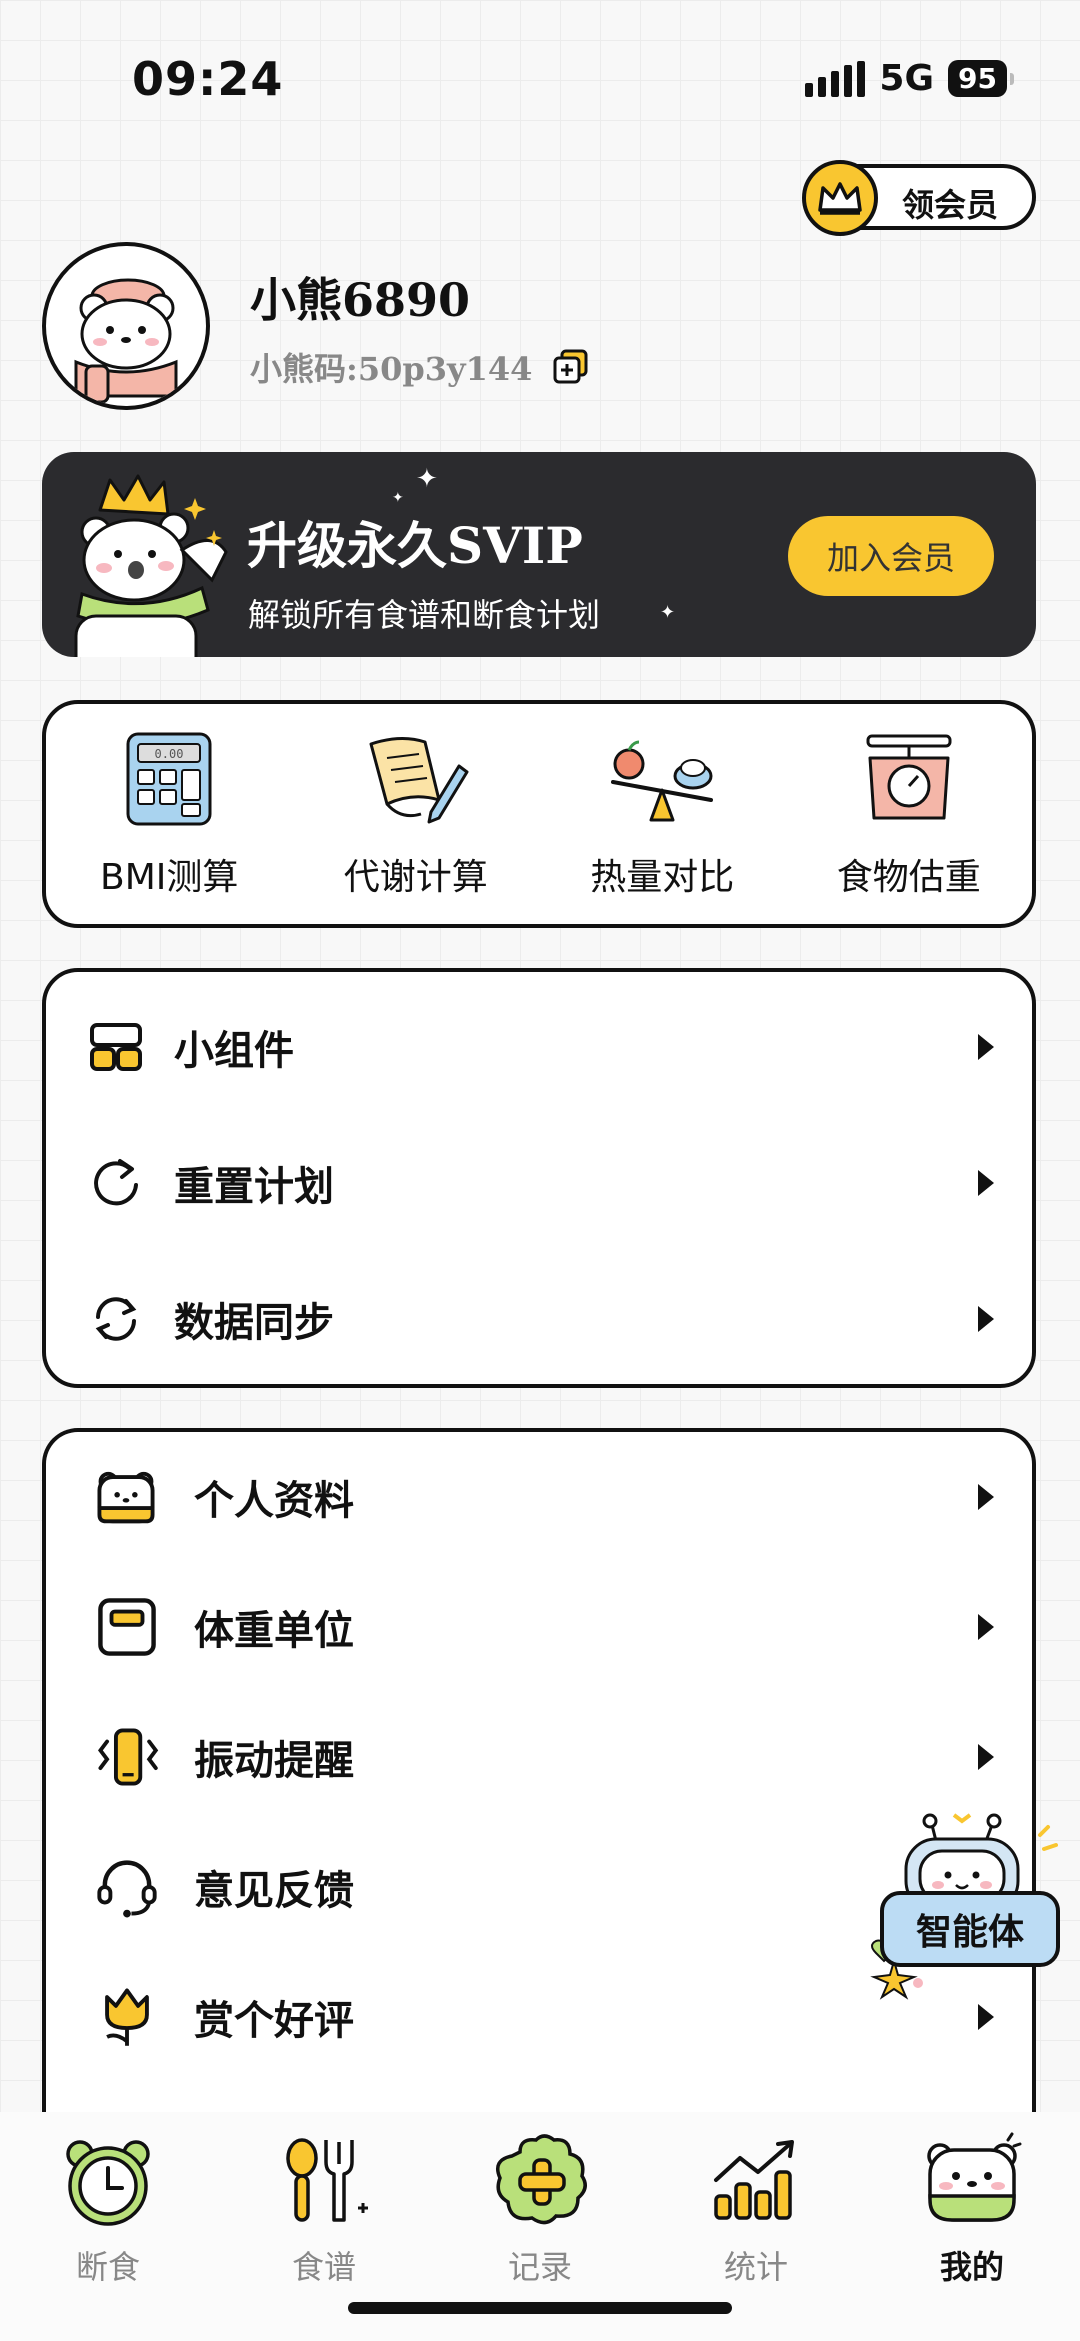 This screenshot has width=1080, height=2341. Describe the element at coordinates (254, 1186) in the screenshot. I see `menu-item-label: 重置计划` at that location.